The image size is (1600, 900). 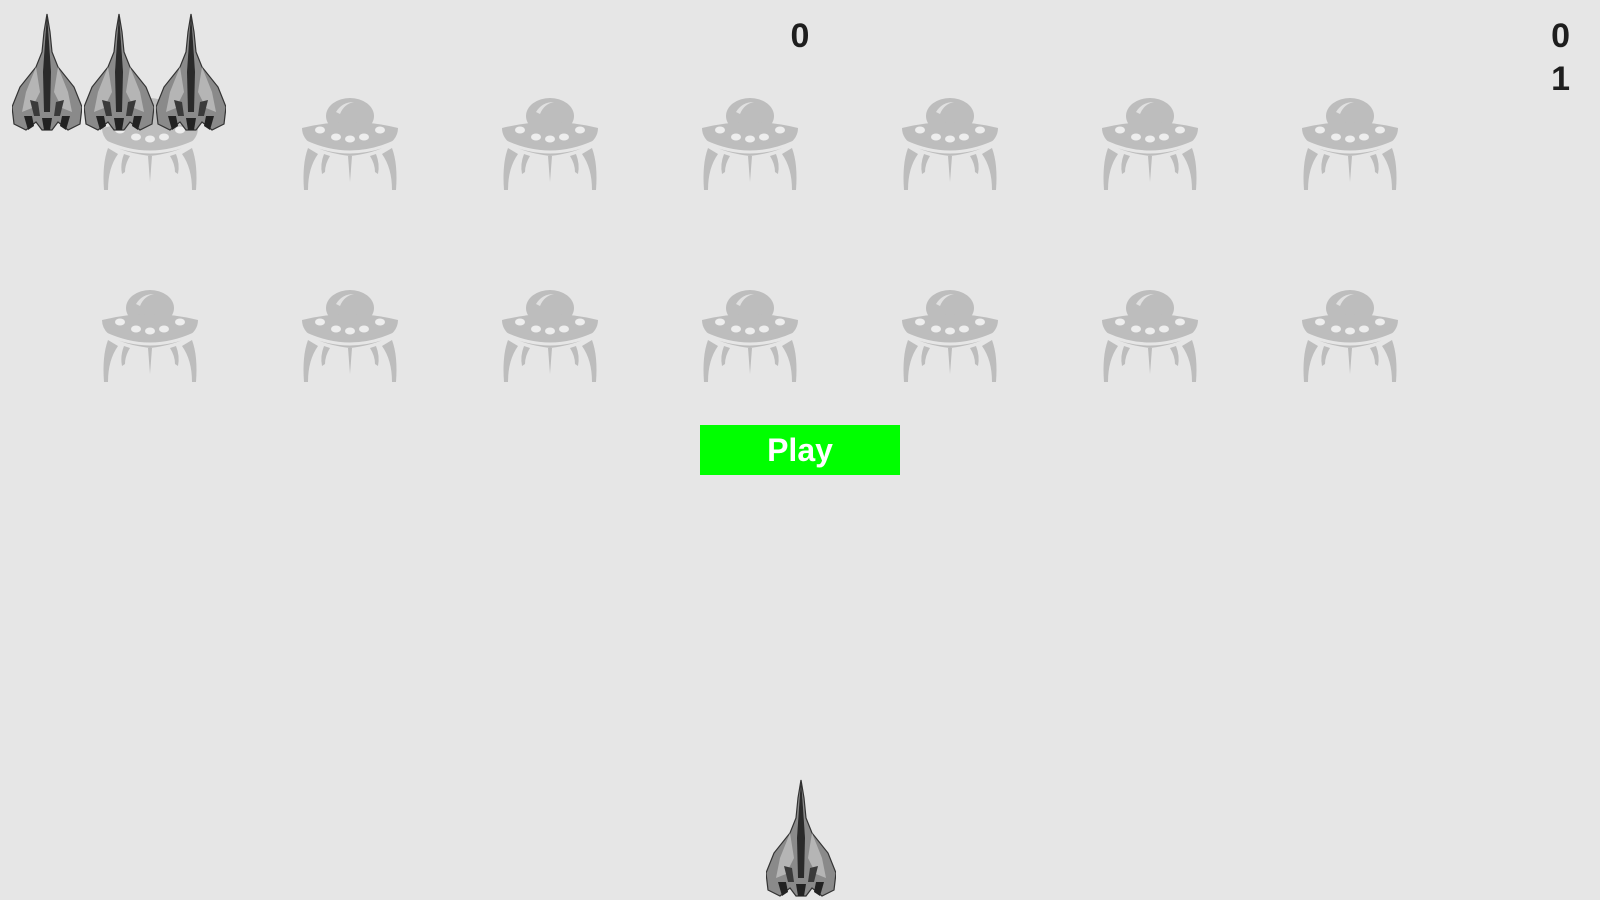 I want to click on player-ship, so click(x=801, y=838).